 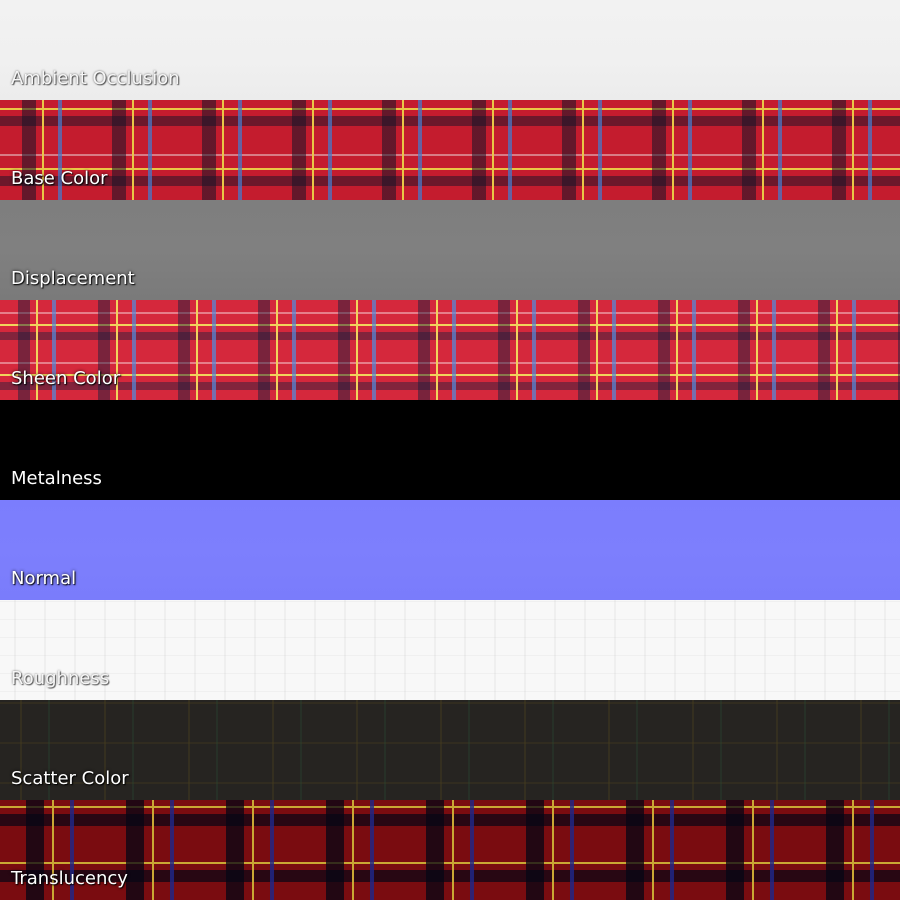 What do you see at coordinates (450, 850) in the screenshot?
I see `map-strip-translucency: Translucency` at bounding box center [450, 850].